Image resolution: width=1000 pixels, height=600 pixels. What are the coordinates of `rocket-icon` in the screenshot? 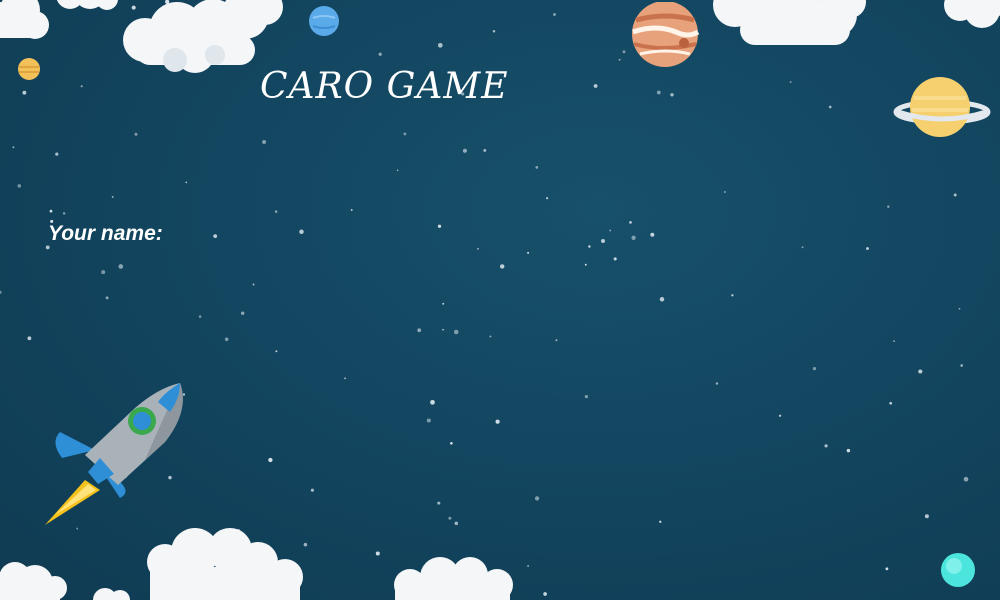 It's located at (114, 454).